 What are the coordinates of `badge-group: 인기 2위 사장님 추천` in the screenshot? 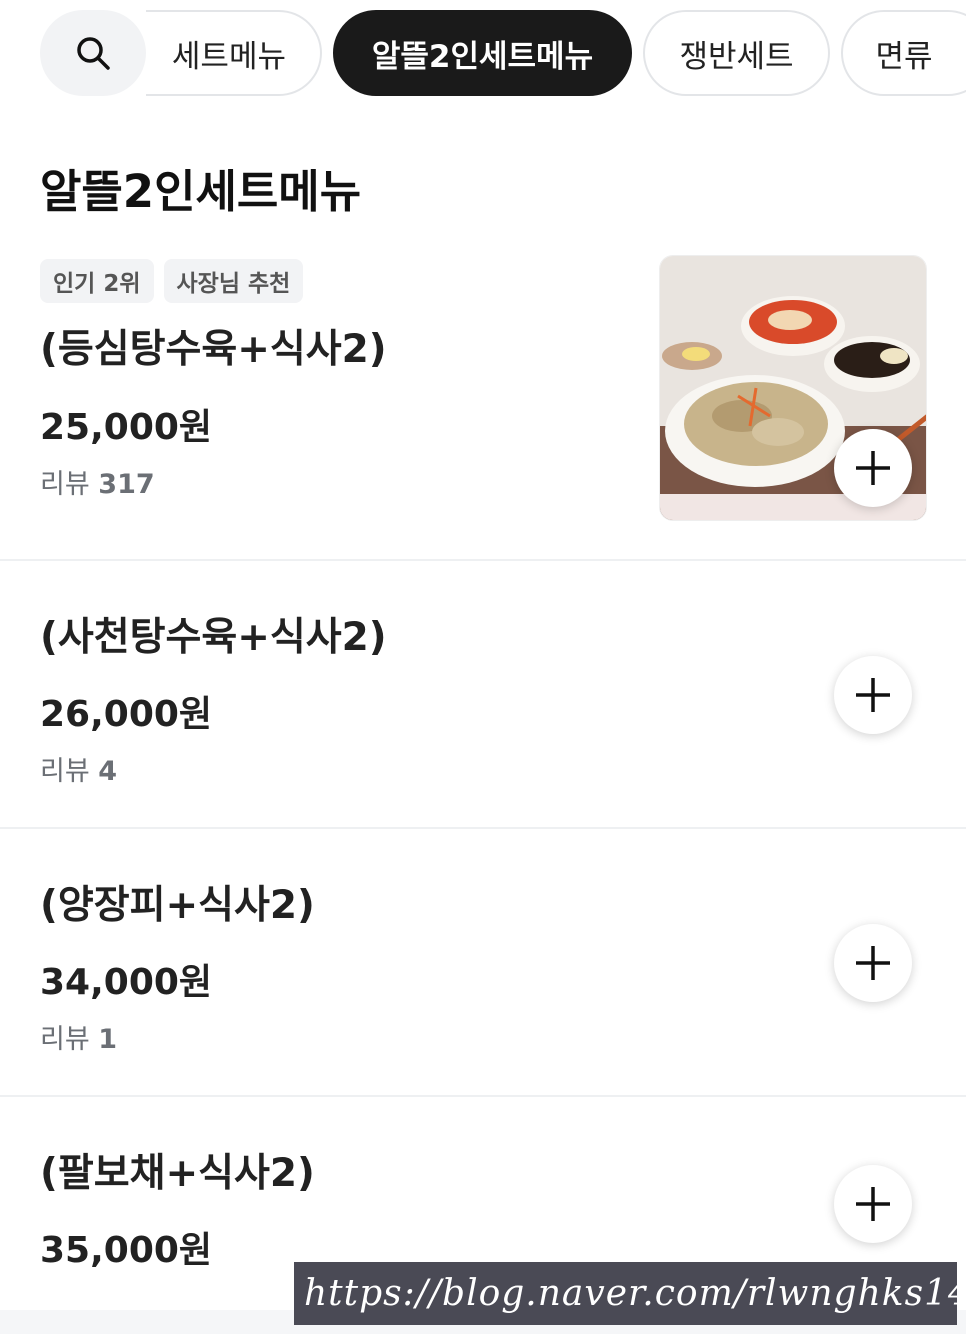 It's located at (172, 281).